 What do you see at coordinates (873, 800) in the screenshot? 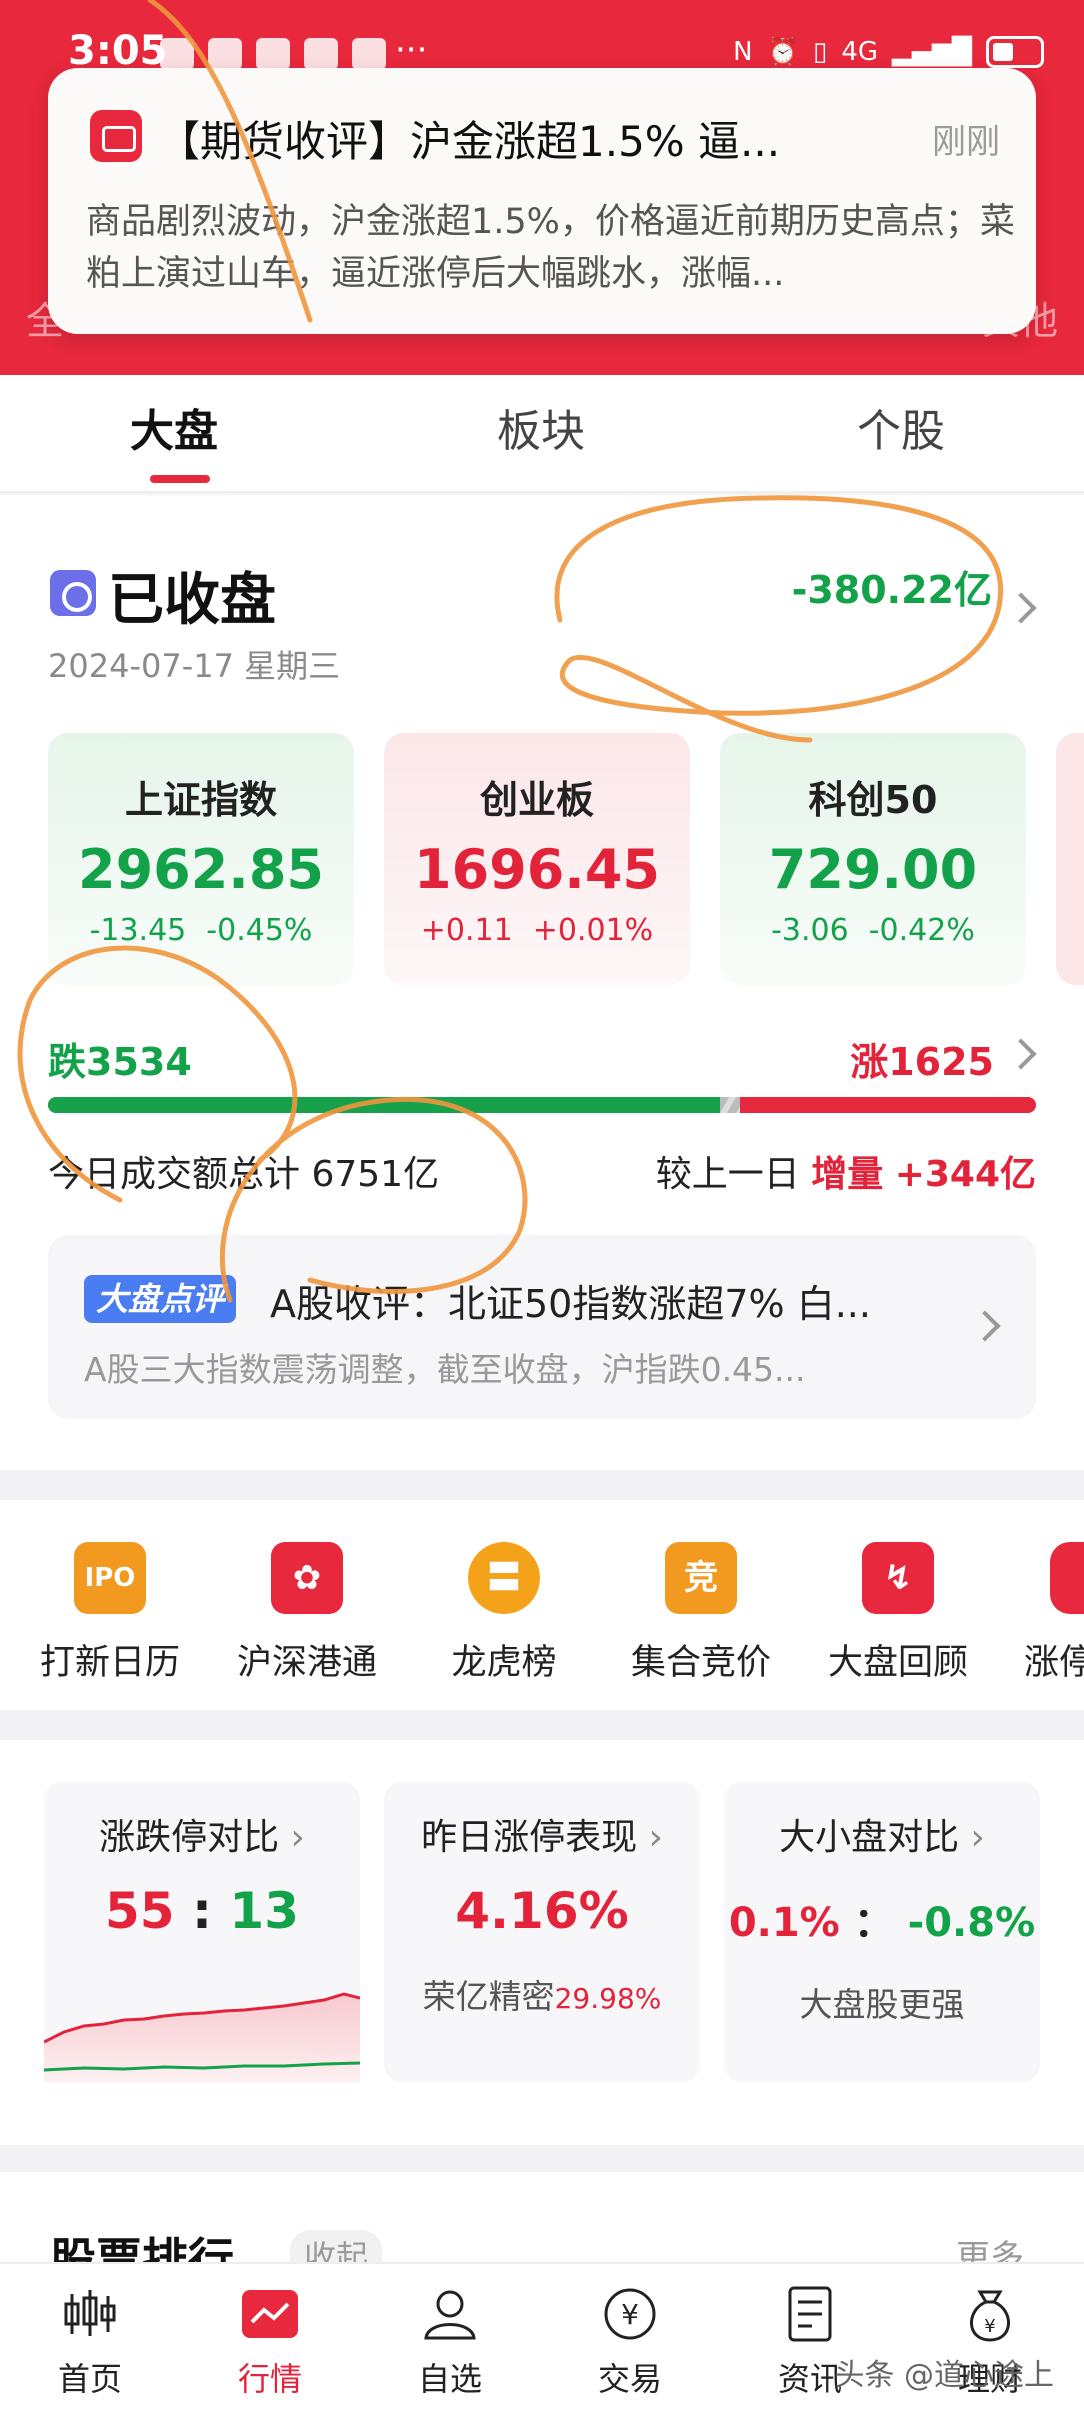
I see `index-name: 科创50` at bounding box center [873, 800].